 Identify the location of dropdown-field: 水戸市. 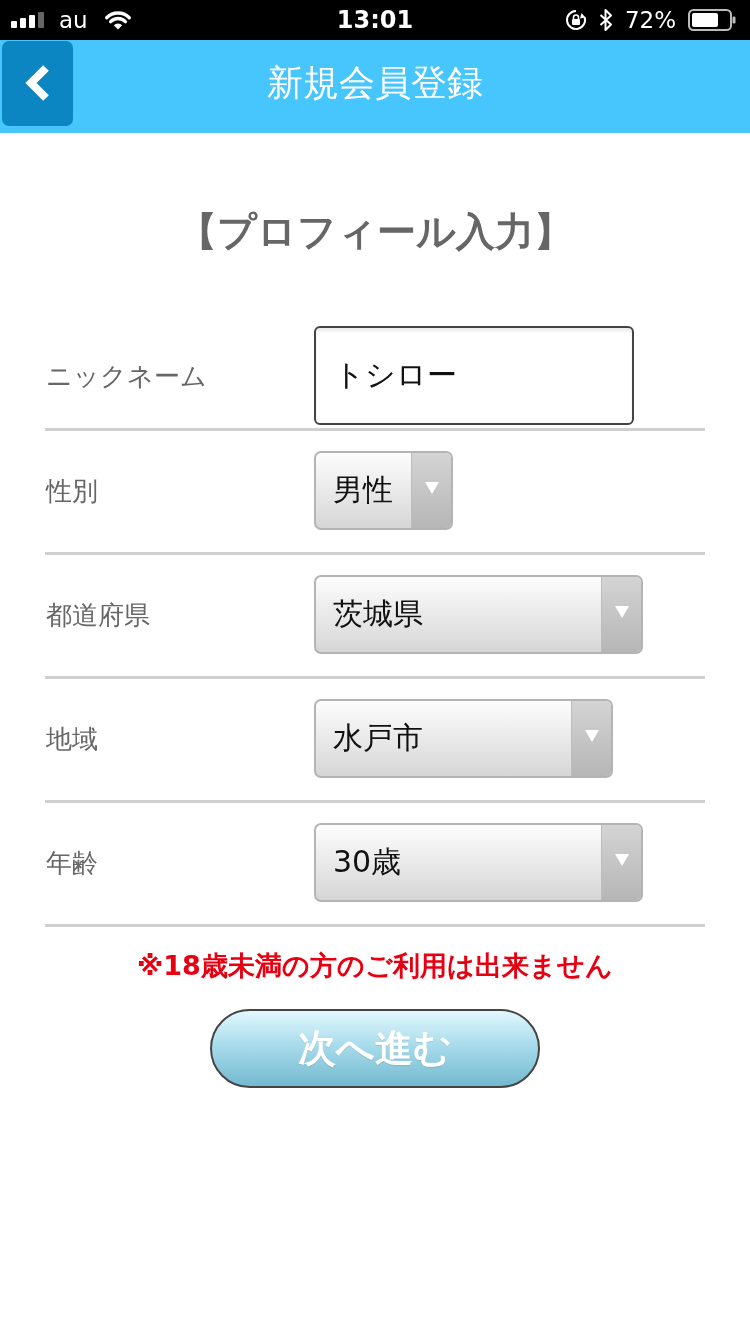
(463, 738).